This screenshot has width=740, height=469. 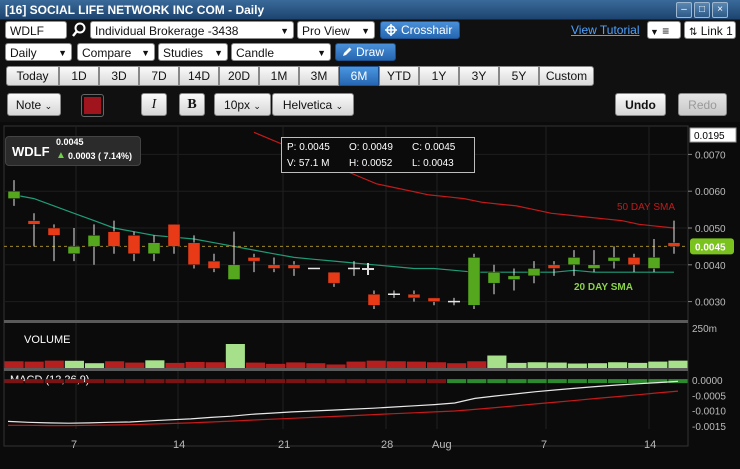 I want to click on range-3m: 3M, so click(x=319, y=76).